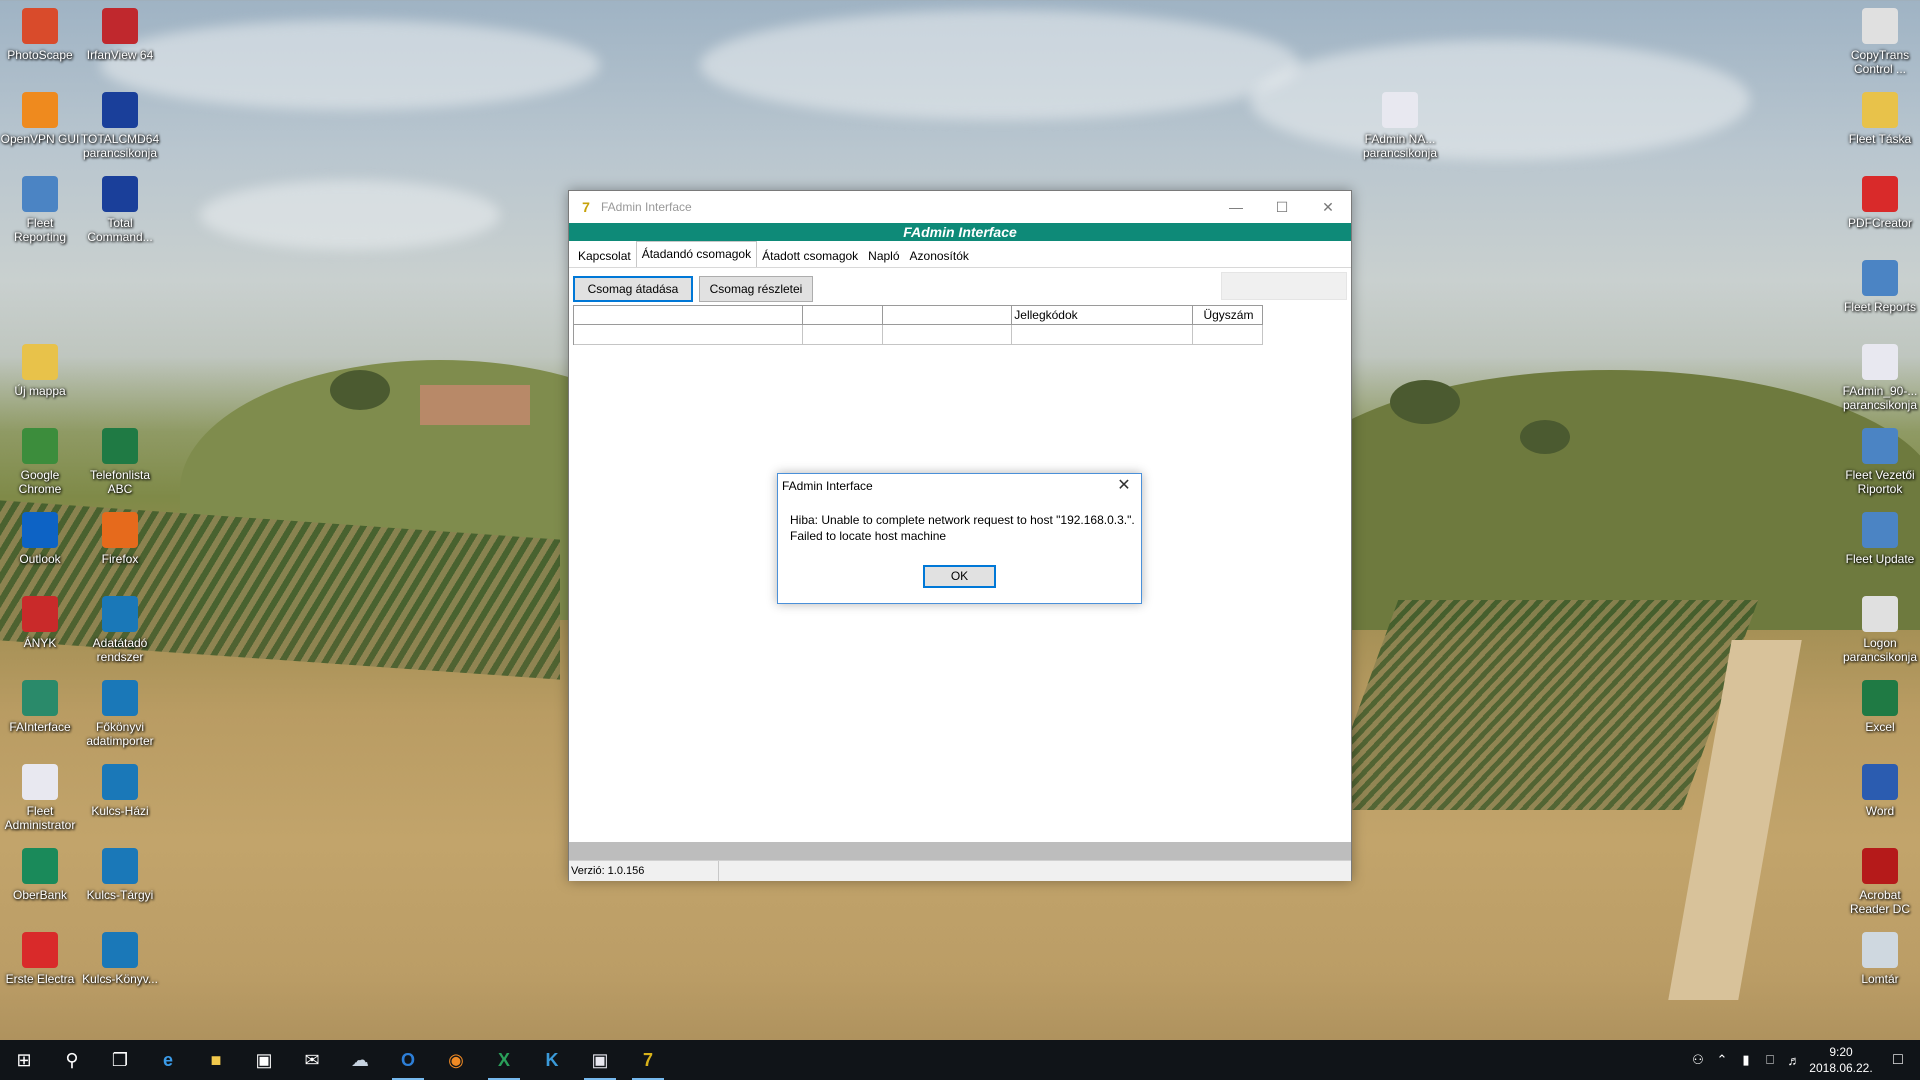 Image resolution: width=1920 pixels, height=1080 pixels. What do you see at coordinates (120, 482) in the screenshot?
I see `desktop-icon-label: Telefonlista ABC` at bounding box center [120, 482].